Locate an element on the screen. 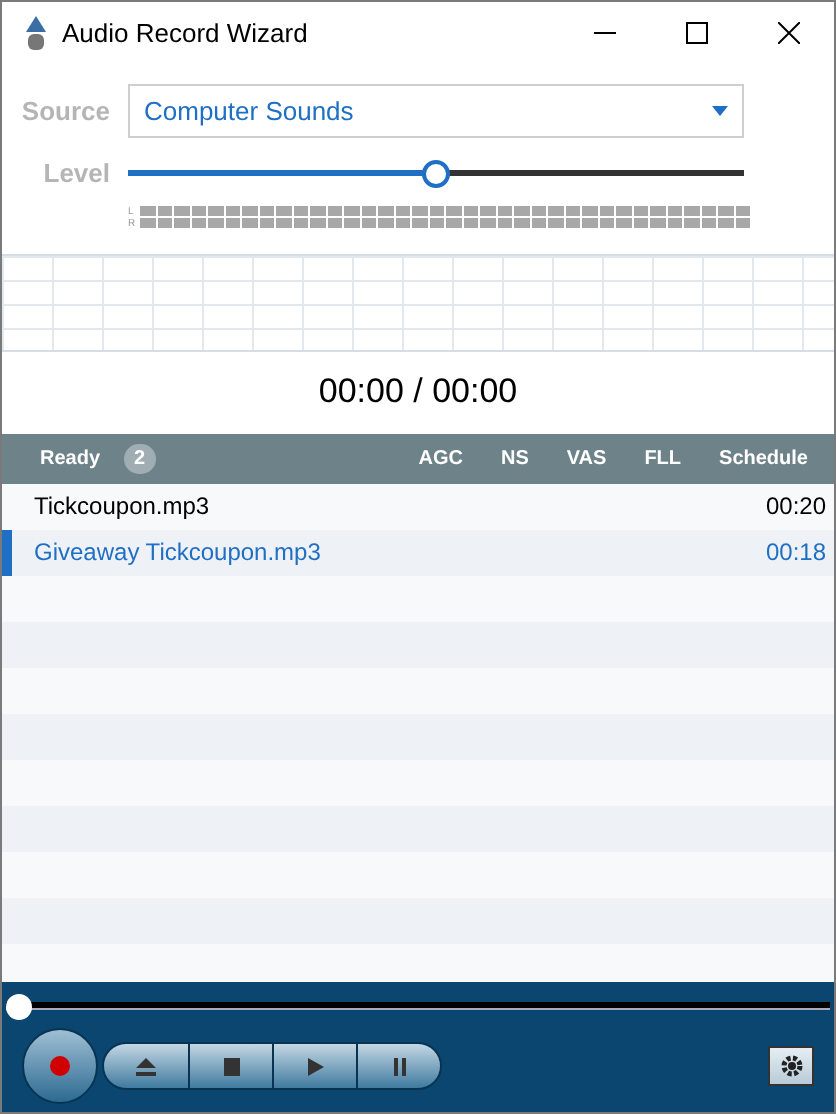 This screenshot has width=836, height=1114. maximize-icon is located at coordinates (696, 33).